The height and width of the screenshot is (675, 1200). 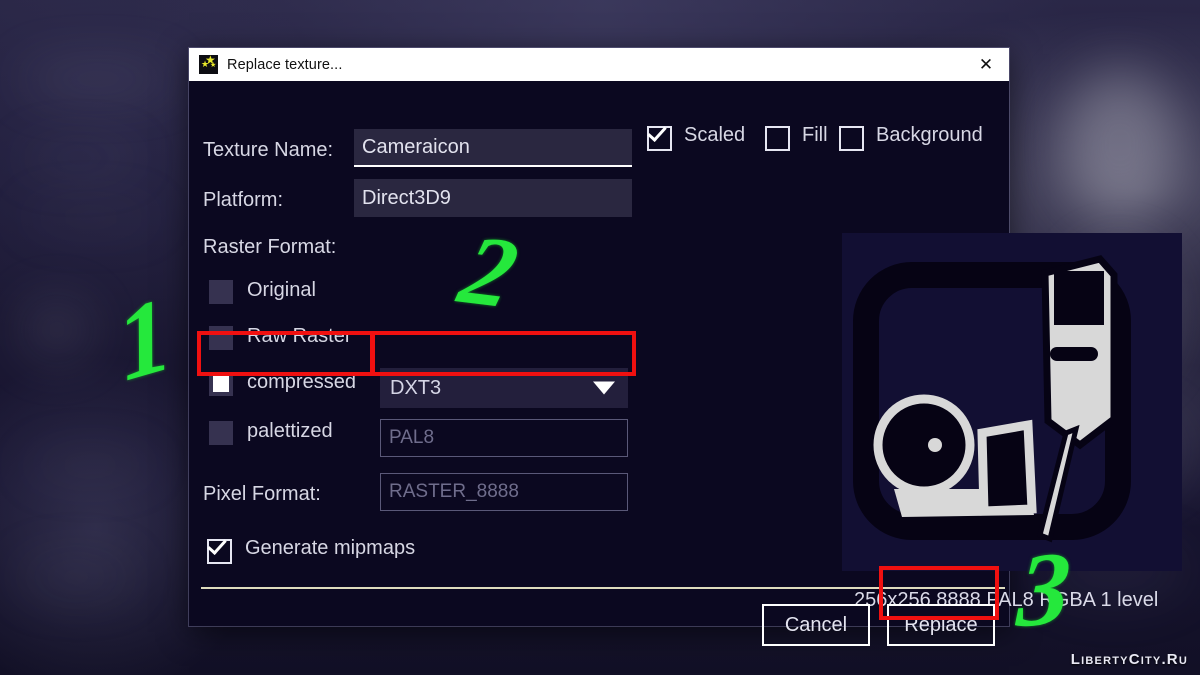 What do you see at coordinates (992, 399) in the screenshot?
I see `camera-icon-texture` at bounding box center [992, 399].